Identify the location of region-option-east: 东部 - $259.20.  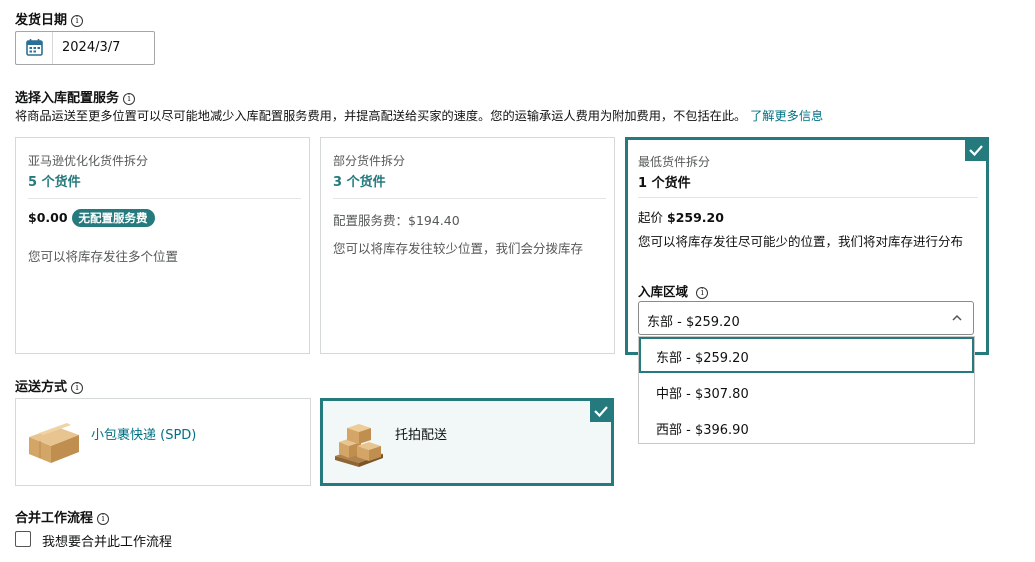
(806, 355).